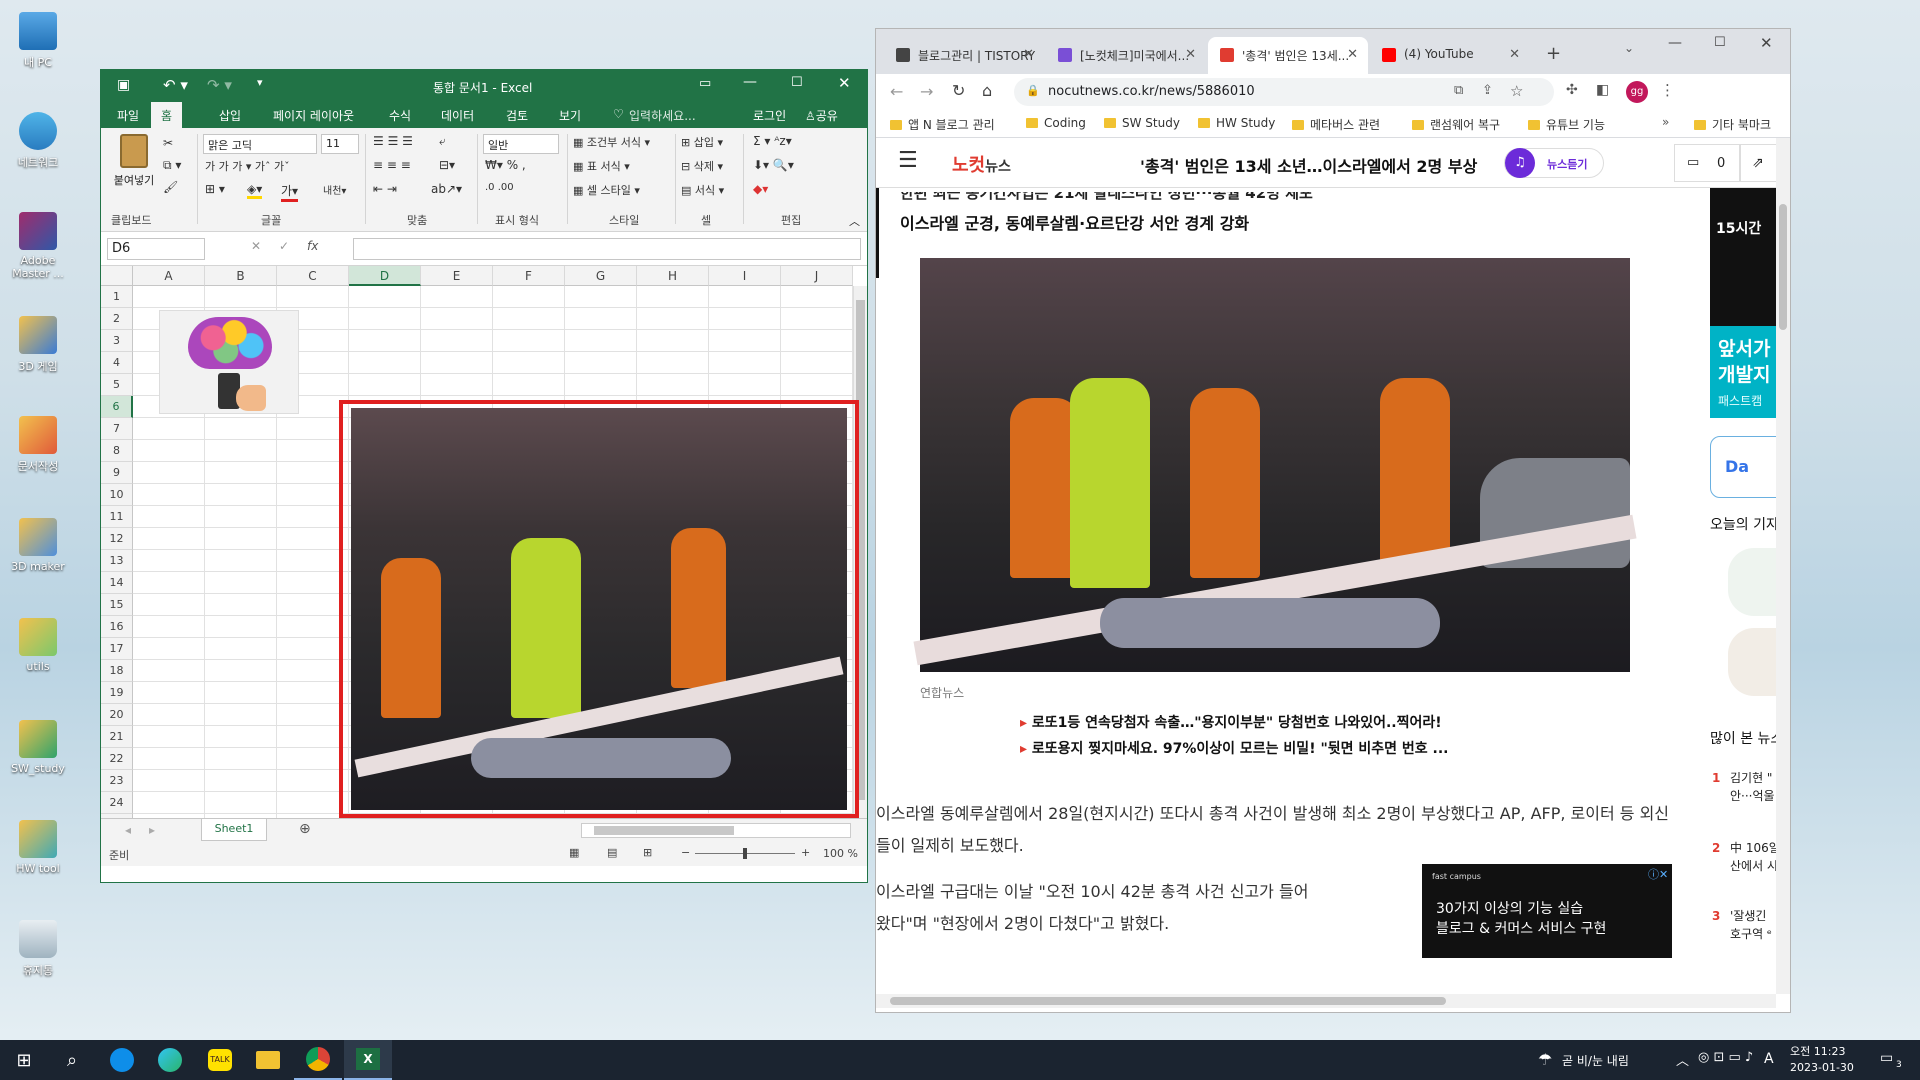 The width and height of the screenshot is (1920, 1080). Describe the element at coordinates (117, 539) in the screenshot. I see `row-header: 12` at that location.